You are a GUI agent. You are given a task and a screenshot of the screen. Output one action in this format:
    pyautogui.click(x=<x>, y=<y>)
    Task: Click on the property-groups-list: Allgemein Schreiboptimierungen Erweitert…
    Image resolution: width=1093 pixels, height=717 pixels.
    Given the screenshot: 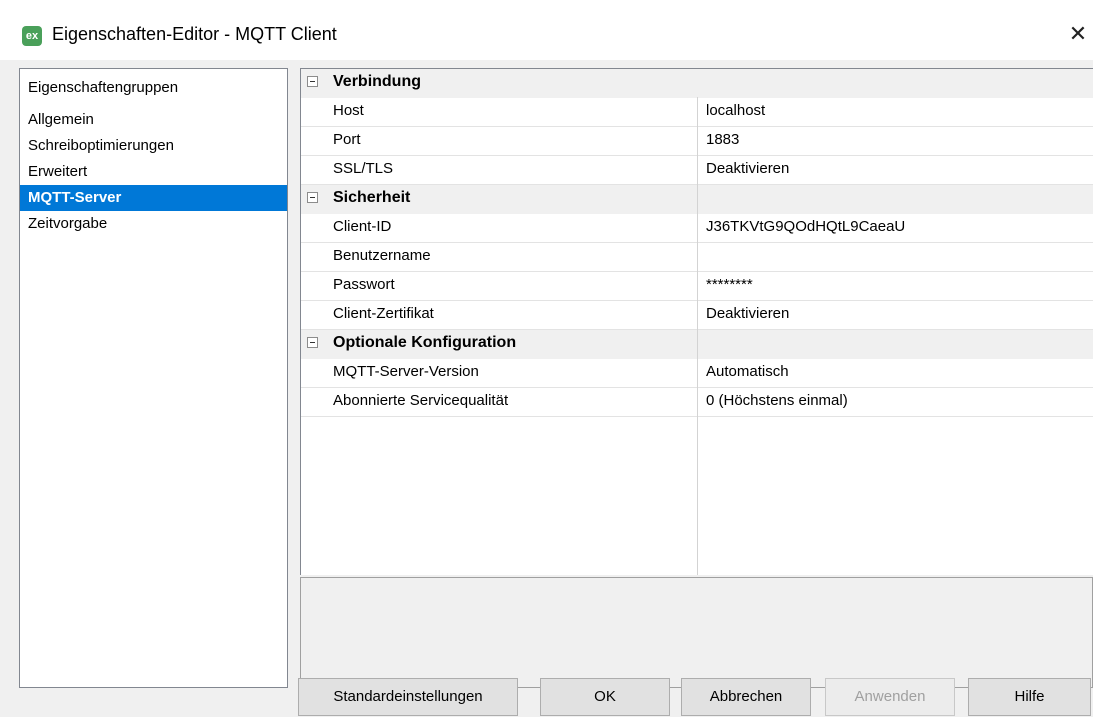 What is the action you would take?
    pyautogui.click(x=153, y=172)
    